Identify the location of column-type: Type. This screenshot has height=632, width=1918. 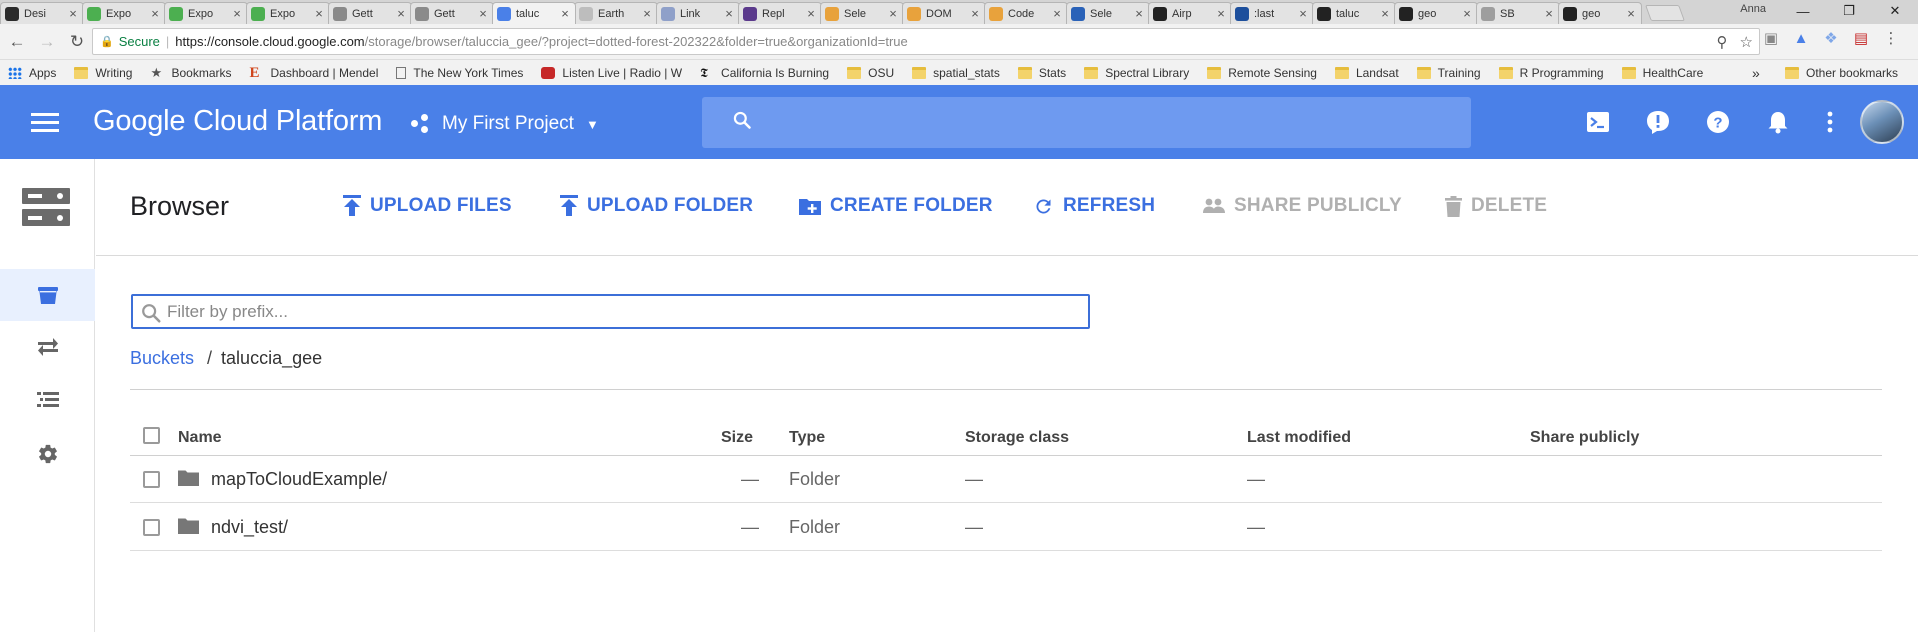
(807, 438).